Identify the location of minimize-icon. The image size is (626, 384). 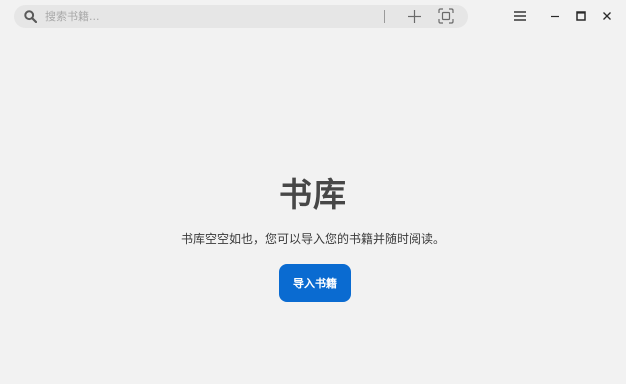
(555, 16).